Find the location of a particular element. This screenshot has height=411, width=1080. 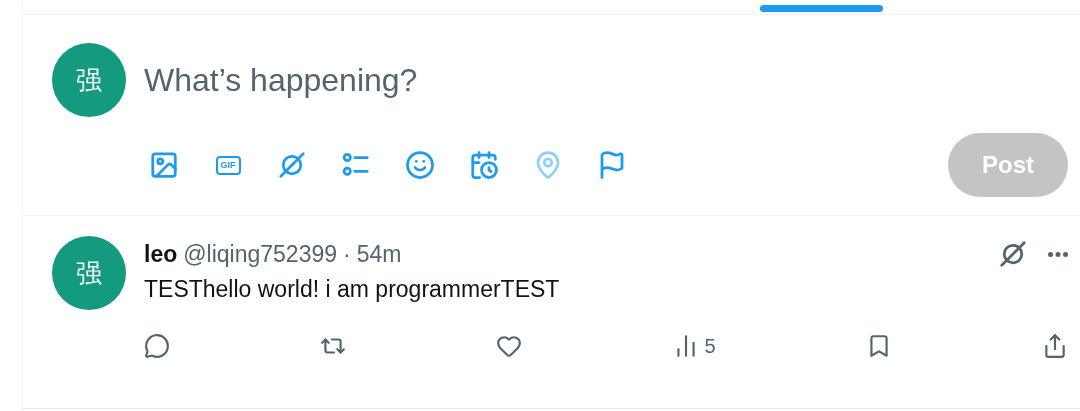

reply-button is located at coordinates (157, 346).